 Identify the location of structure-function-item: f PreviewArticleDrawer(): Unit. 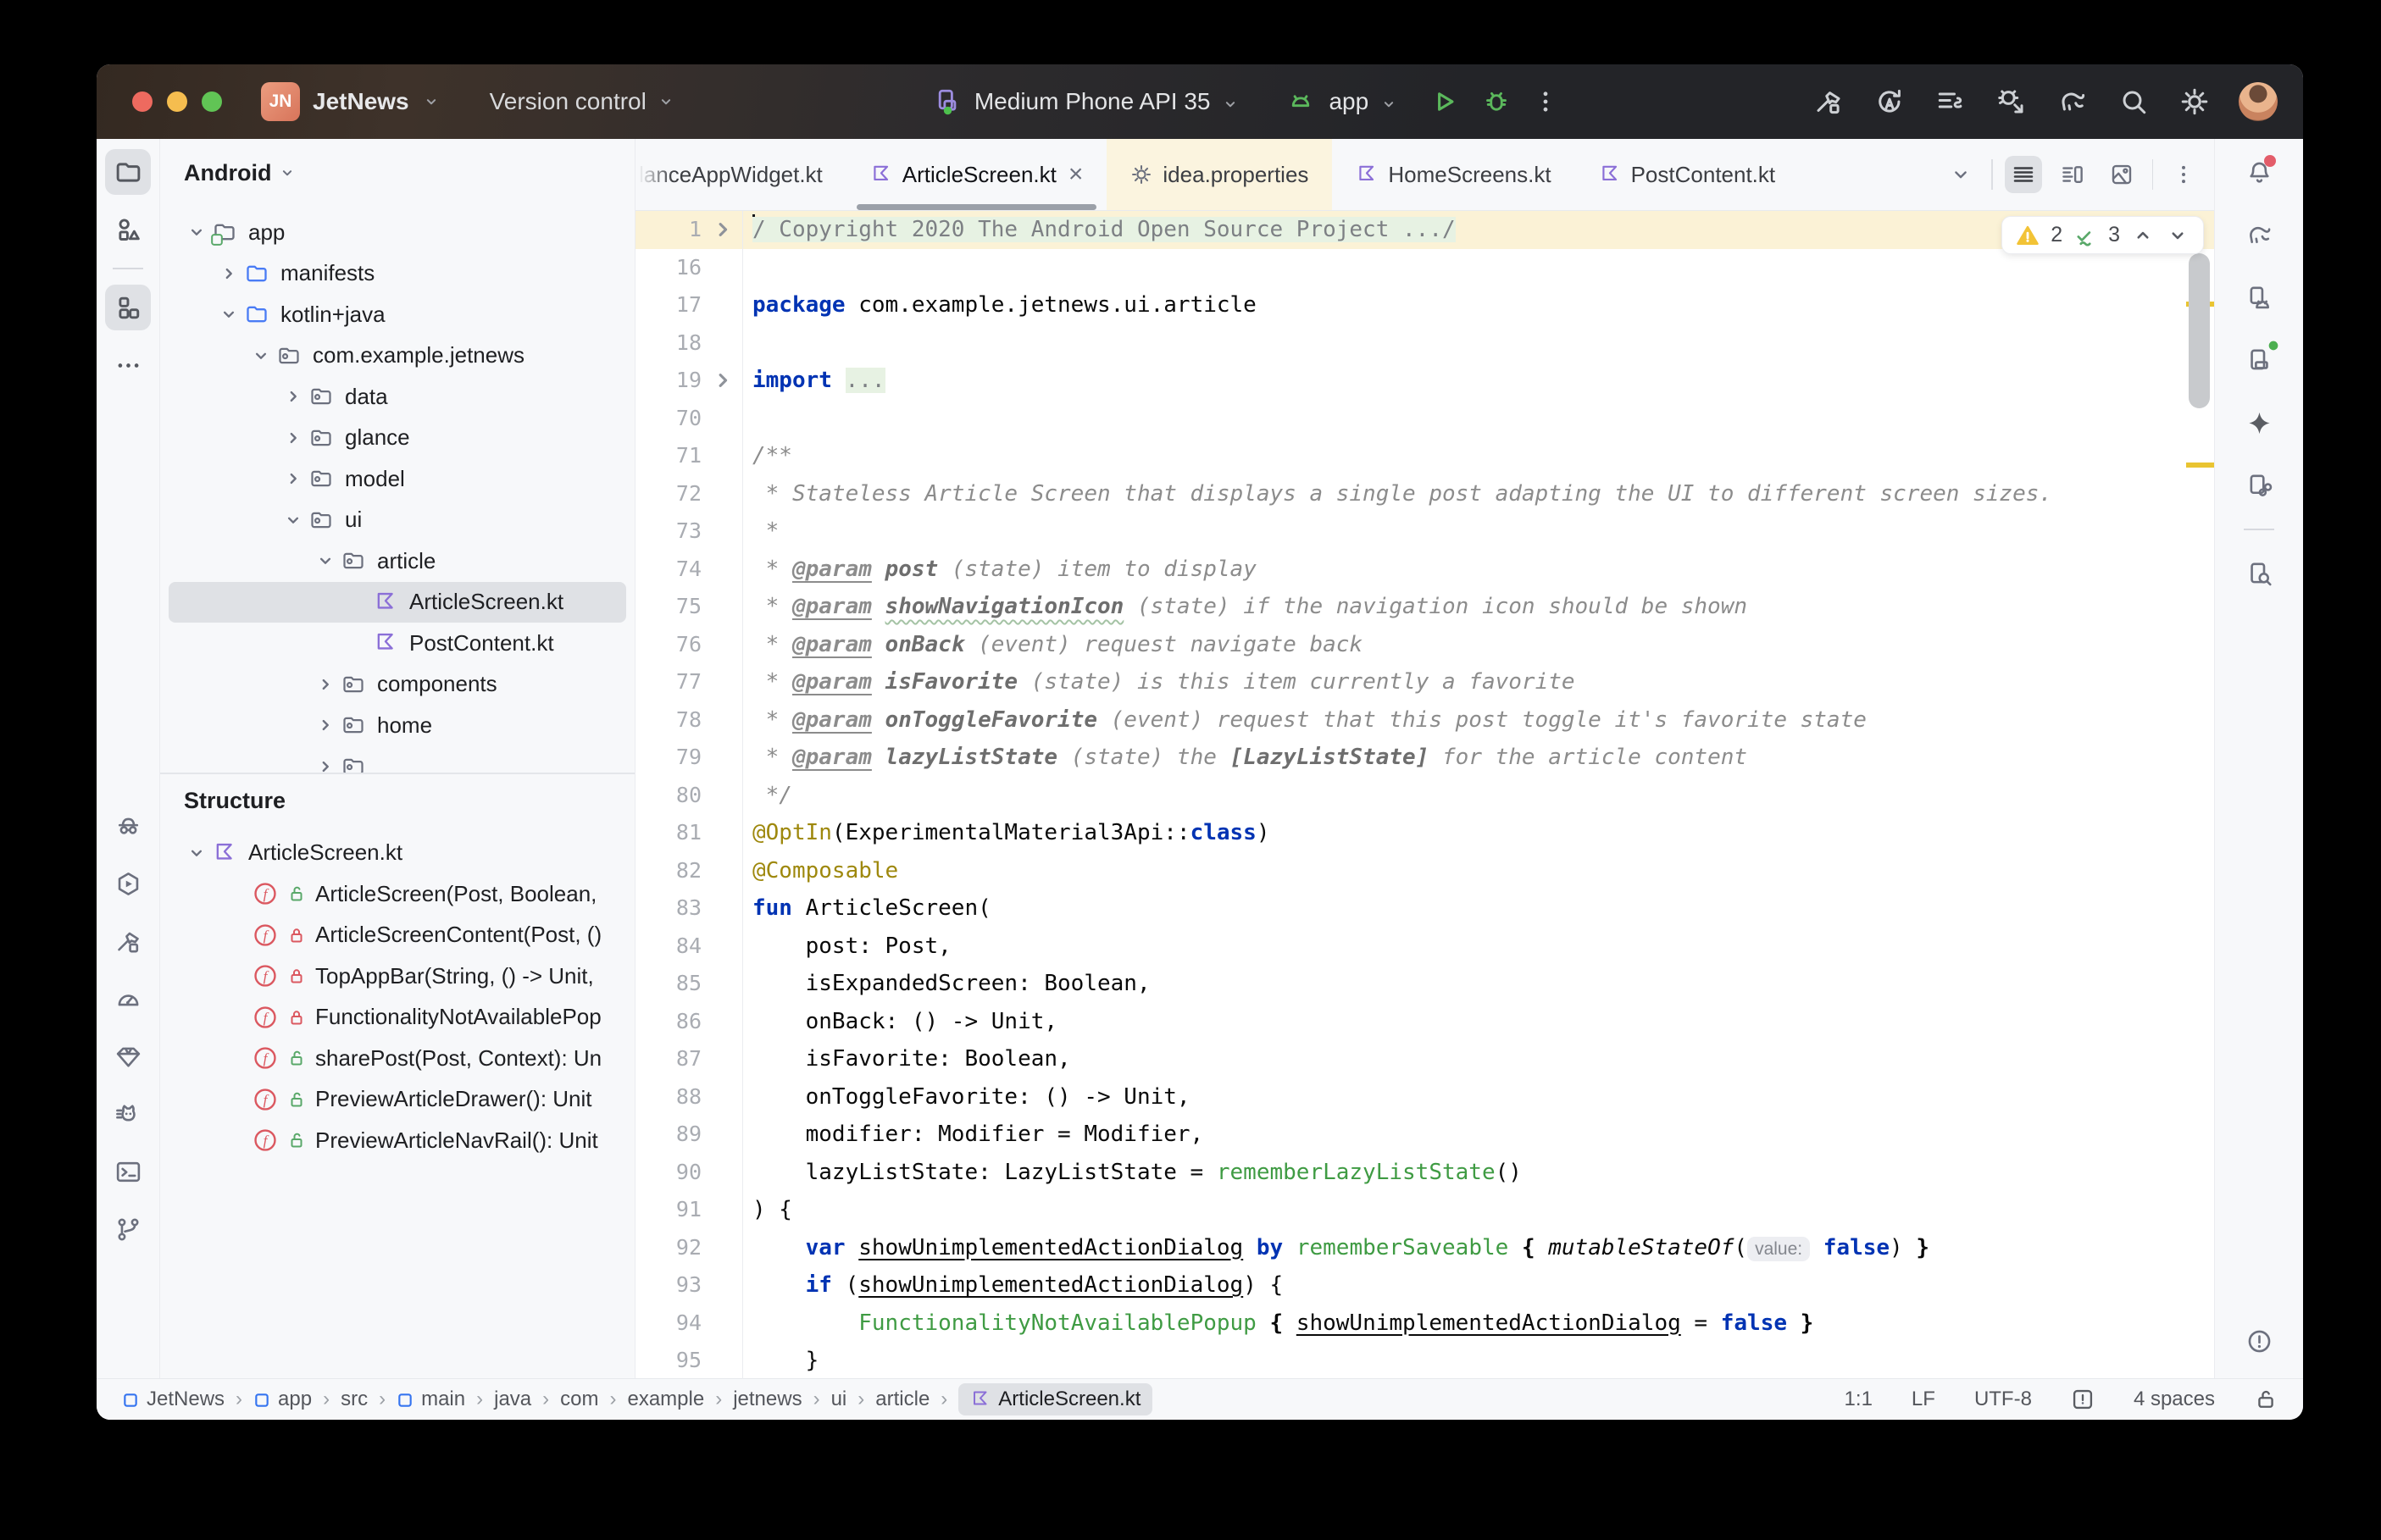
(397, 1100).